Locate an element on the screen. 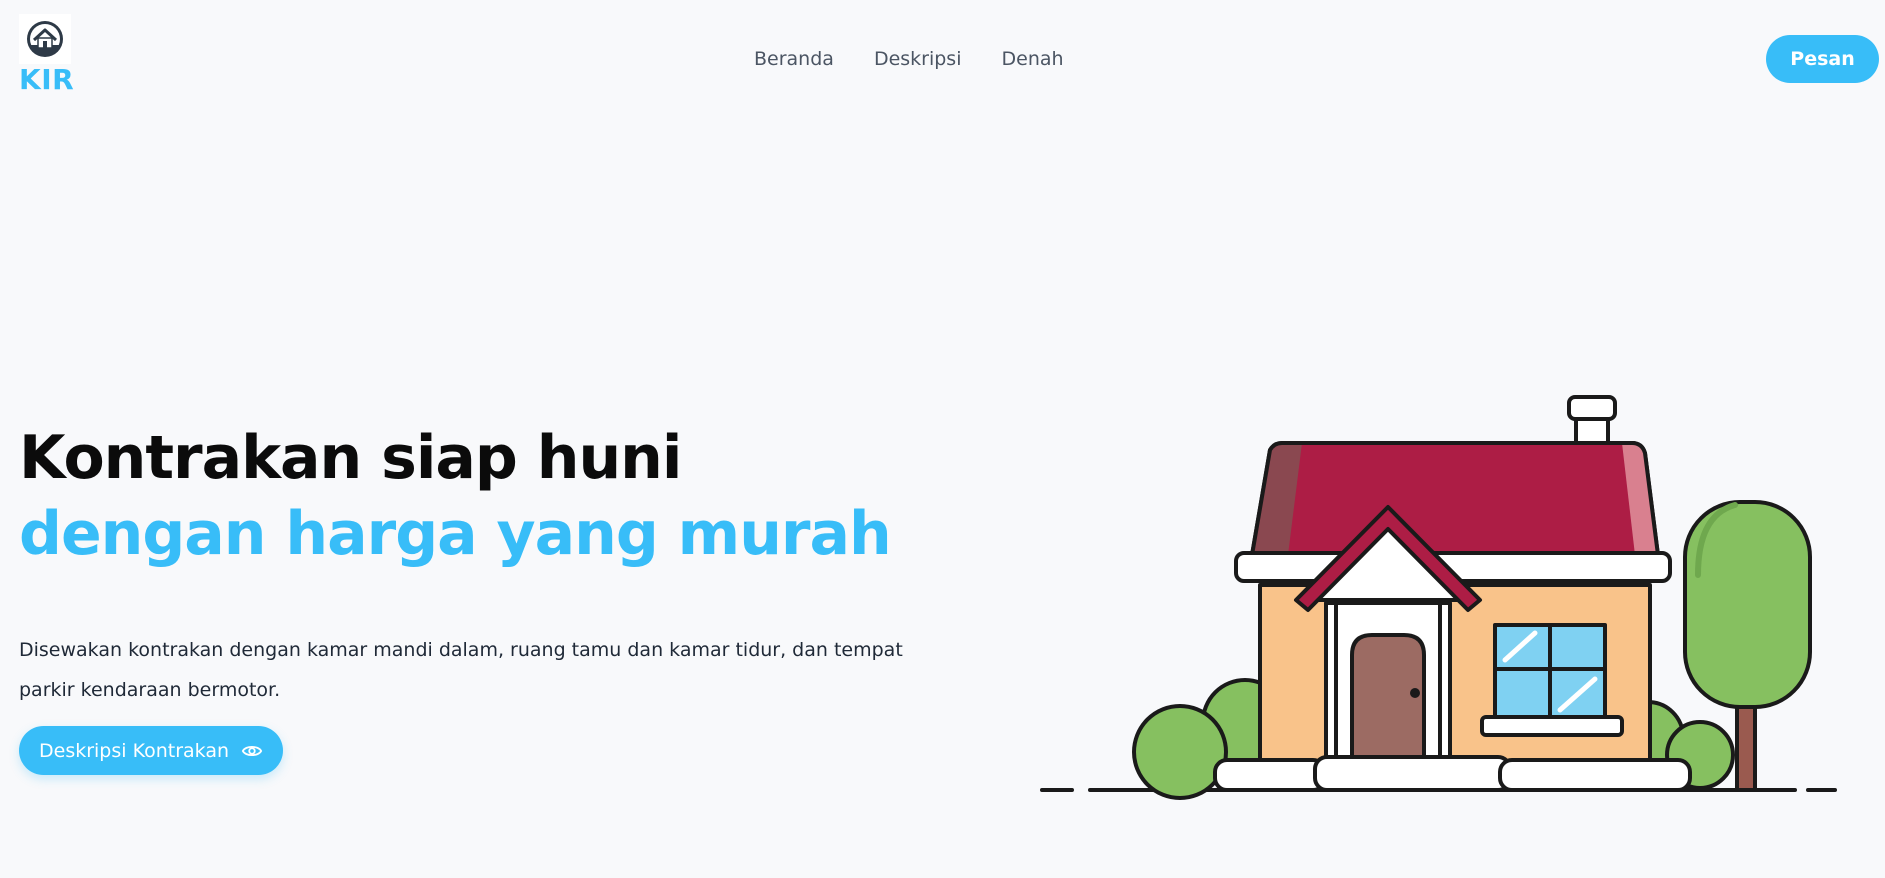  logo: KIR is located at coordinates (47, 55).